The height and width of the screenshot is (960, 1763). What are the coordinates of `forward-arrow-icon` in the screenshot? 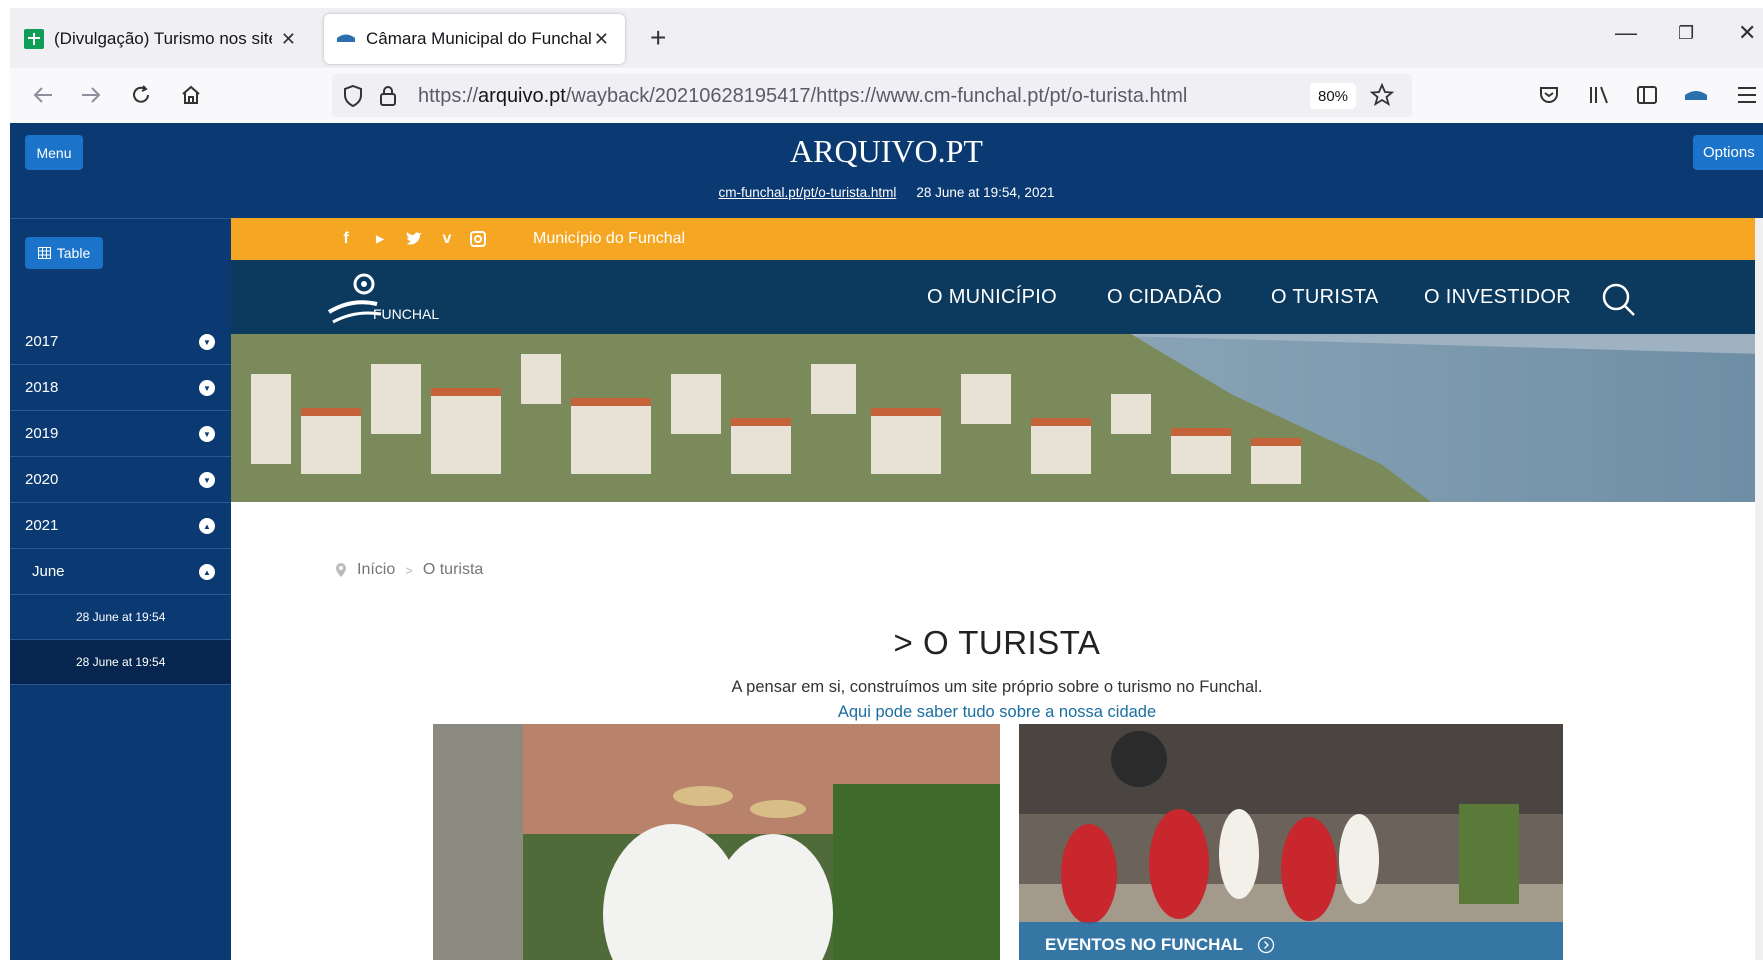 It's located at (91, 95).